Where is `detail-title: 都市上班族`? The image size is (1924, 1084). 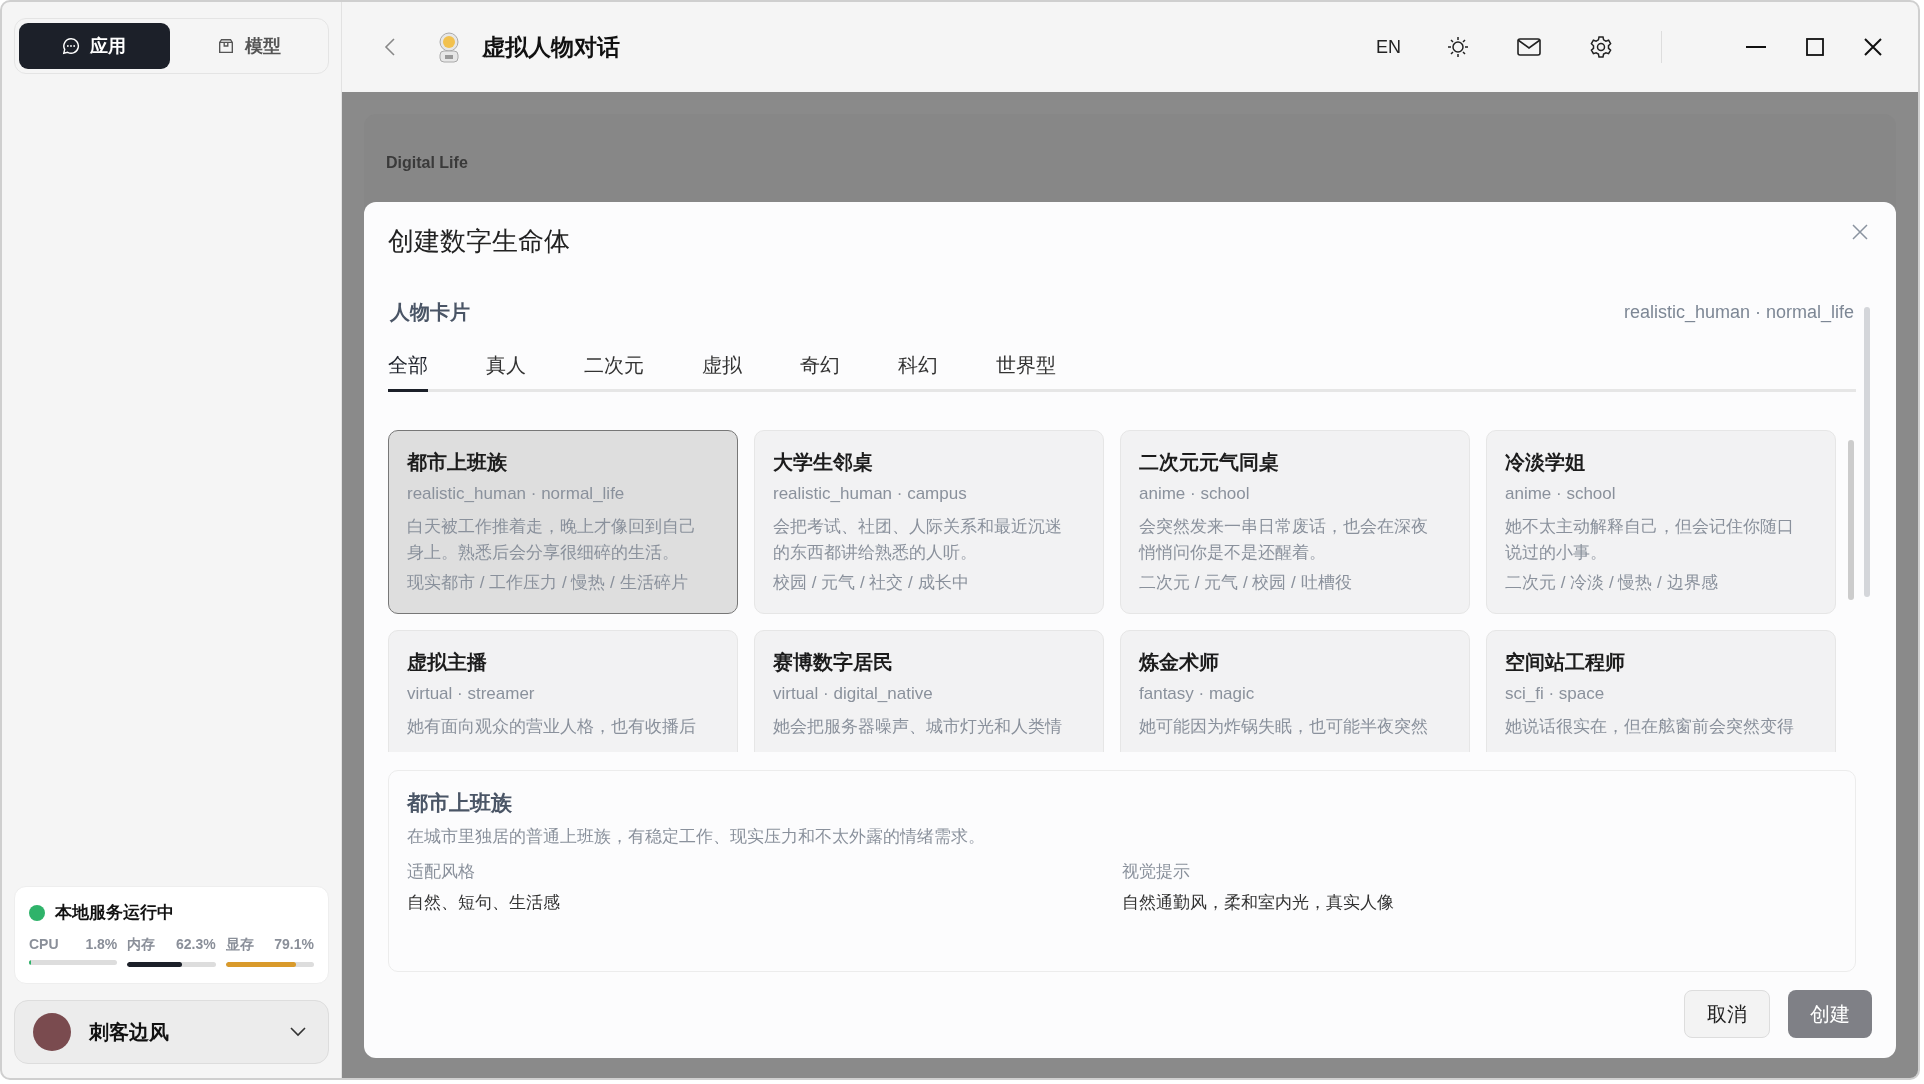 detail-title: 都市上班族 is located at coordinates (460, 803).